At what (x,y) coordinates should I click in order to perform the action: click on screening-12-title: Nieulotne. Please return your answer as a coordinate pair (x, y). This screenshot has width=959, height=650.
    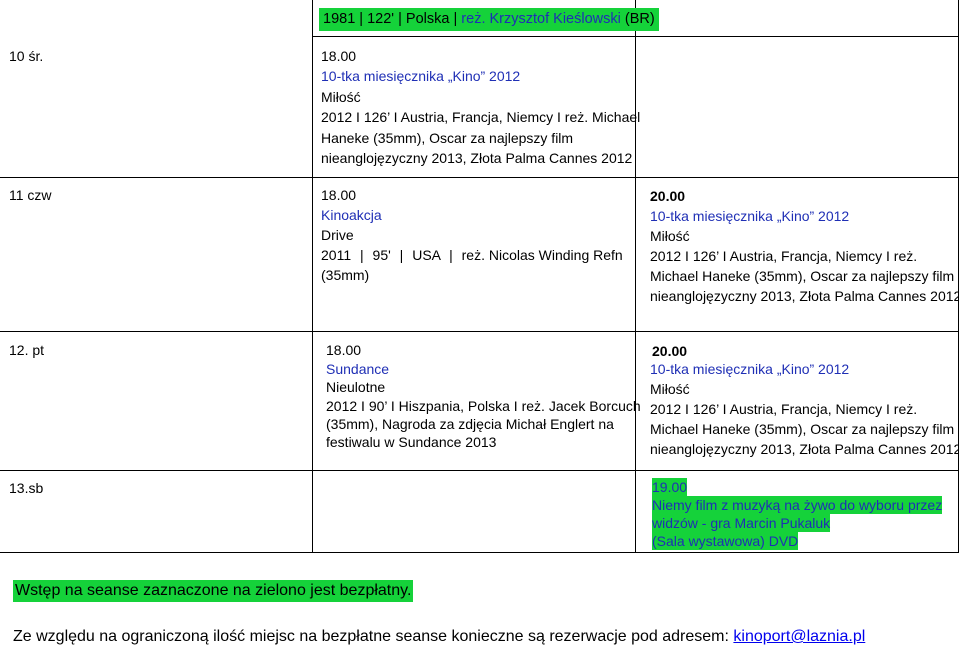
    Looking at the image, I should click on (356, 387).